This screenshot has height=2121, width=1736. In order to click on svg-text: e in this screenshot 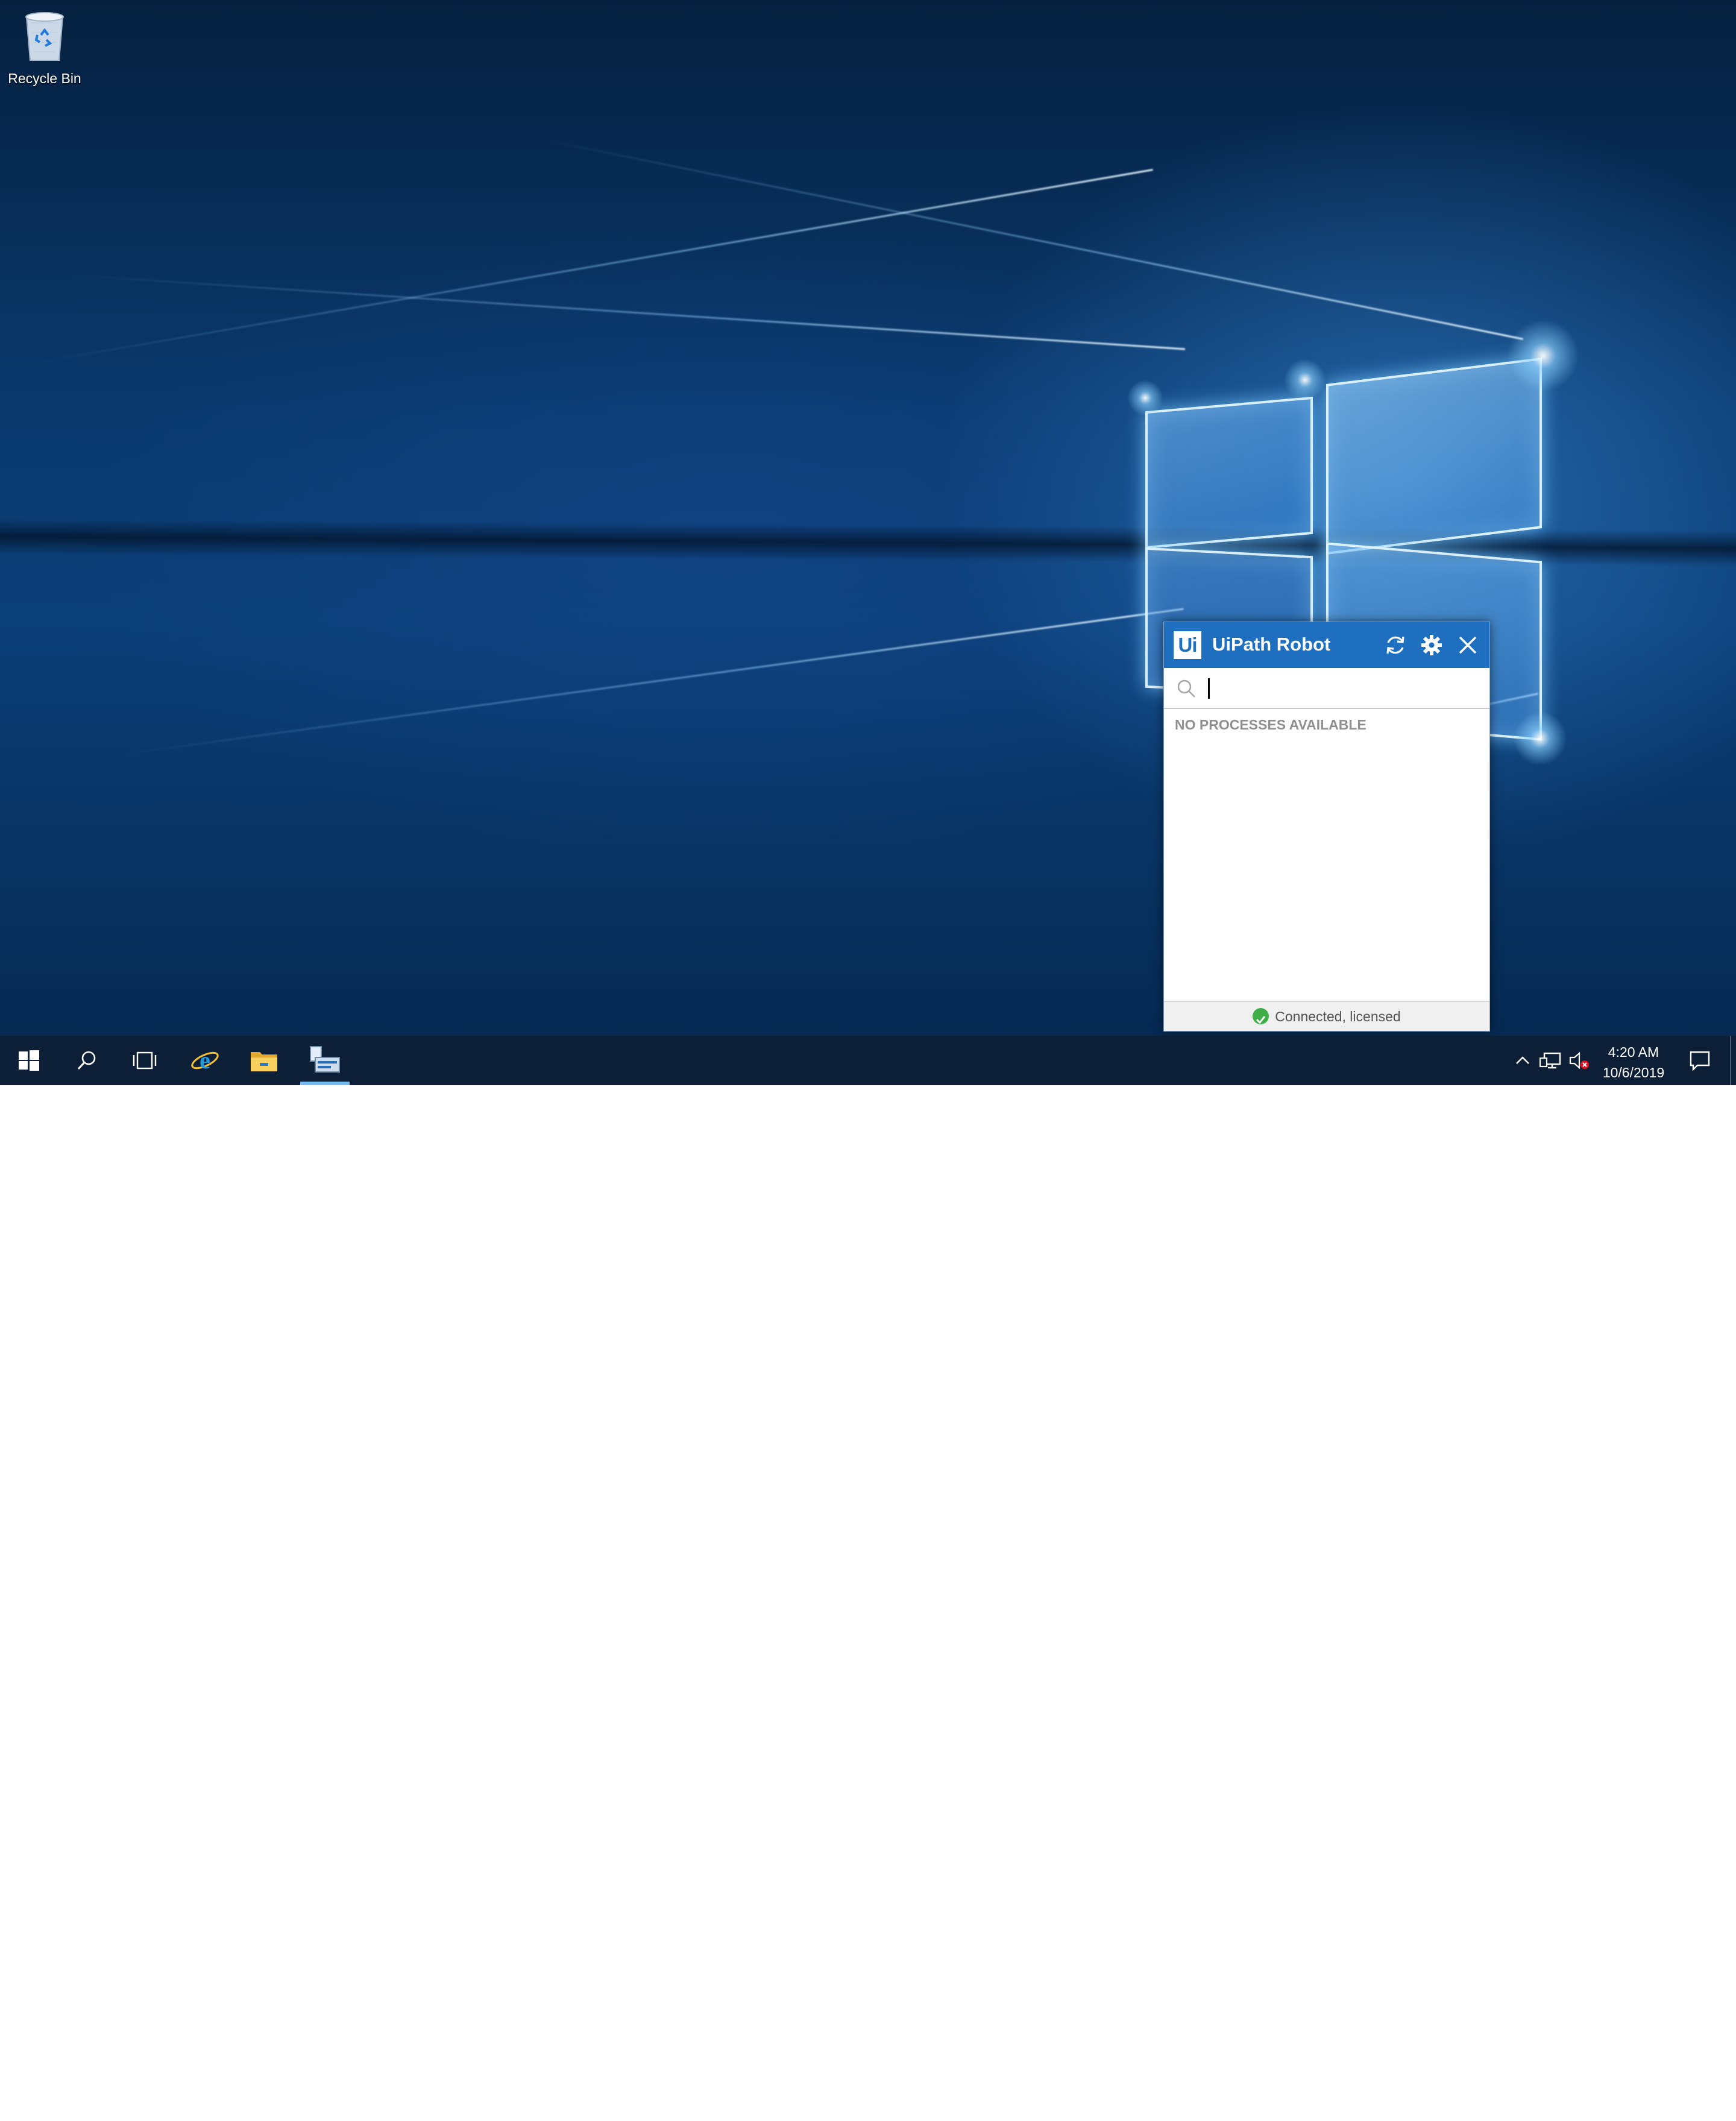, I will do `click(205, 1060)`.